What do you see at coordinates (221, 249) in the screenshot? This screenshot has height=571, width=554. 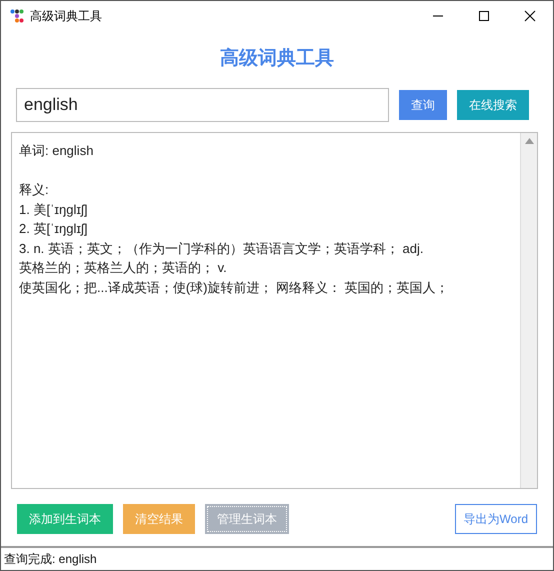 I see `result-line: 3. n. 英语；英文；（作为一门学科的）英语语言文学；英语学科； adj.` at bounding box center [221, 249].